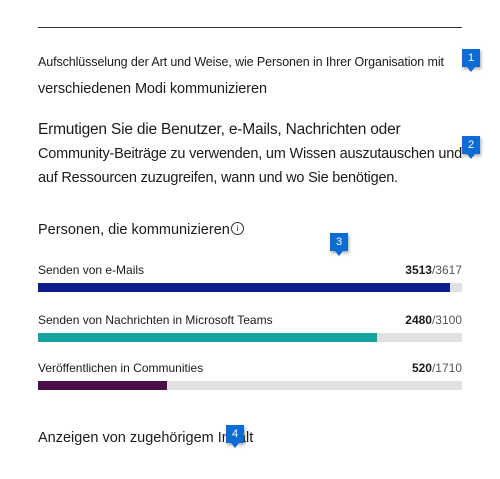 The image size is (500, 479). I want to click on description-1-line2: verschiedenen Modi kommunizieren, so click(152, 89).